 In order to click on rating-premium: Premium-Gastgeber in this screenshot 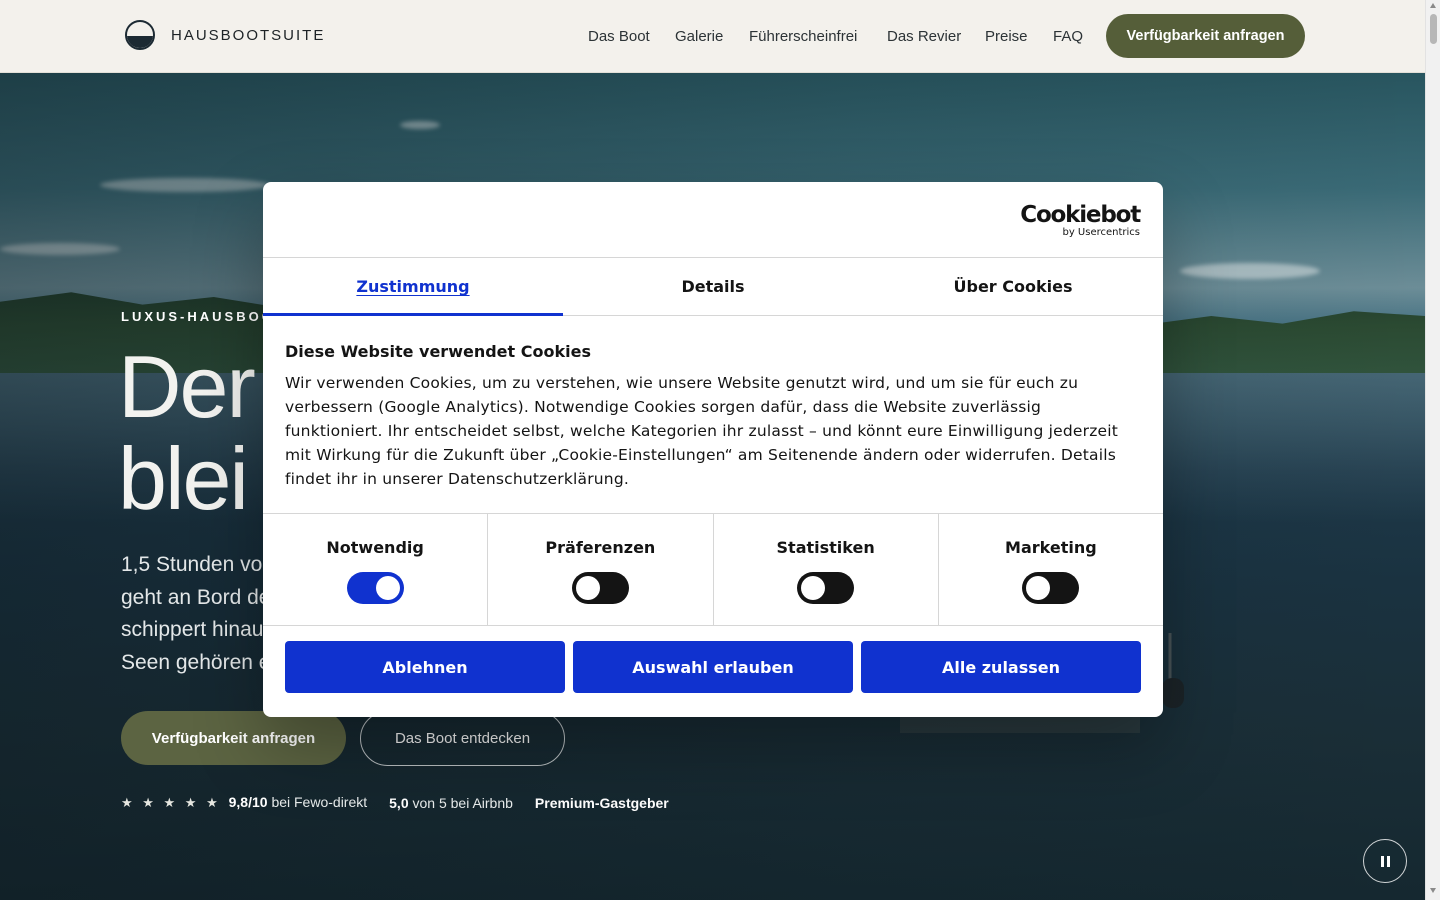, I will do `click(602, 803)`.